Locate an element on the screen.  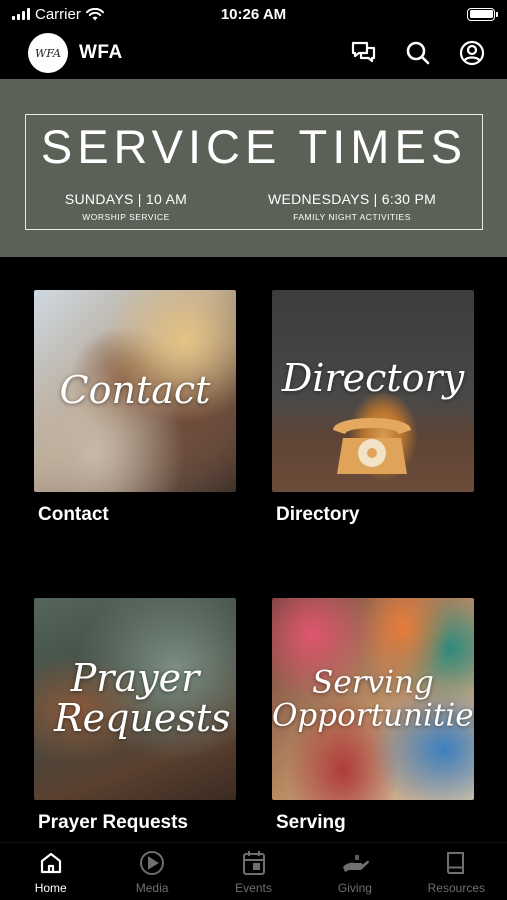
search-icon is located at coordinates (418, 53).